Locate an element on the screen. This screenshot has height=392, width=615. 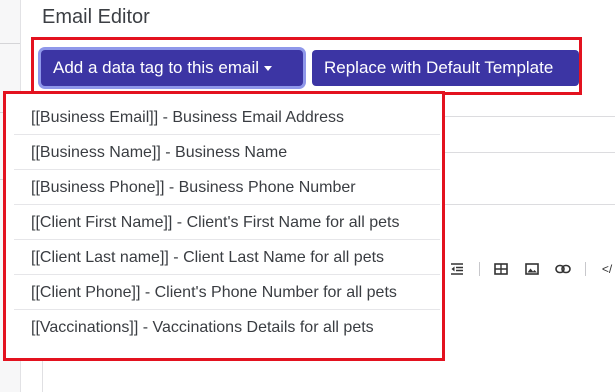
add-data-tag-label: Add a data tag to this email is located at coordinates (156, 67).